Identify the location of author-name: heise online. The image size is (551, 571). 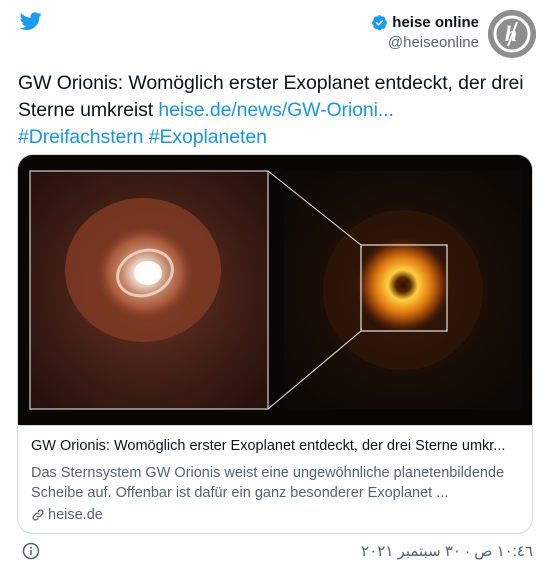
(435, 22).